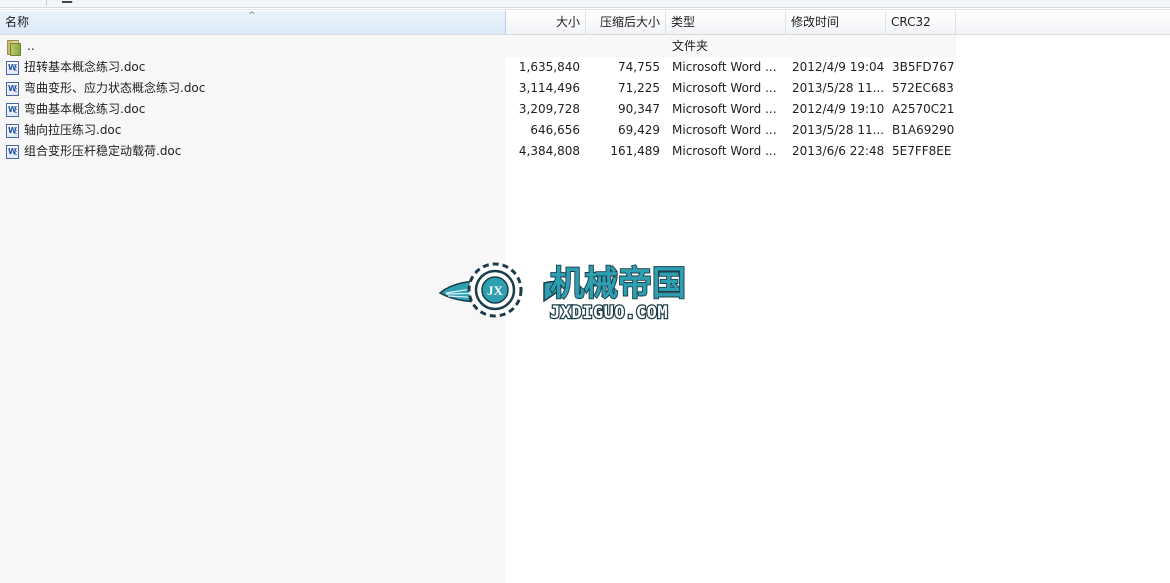 Image resolution: width=1170 pixels, height=583 pixels. I want to click on list-item-parent-folder: .. 文件夹, so click(478, 46).